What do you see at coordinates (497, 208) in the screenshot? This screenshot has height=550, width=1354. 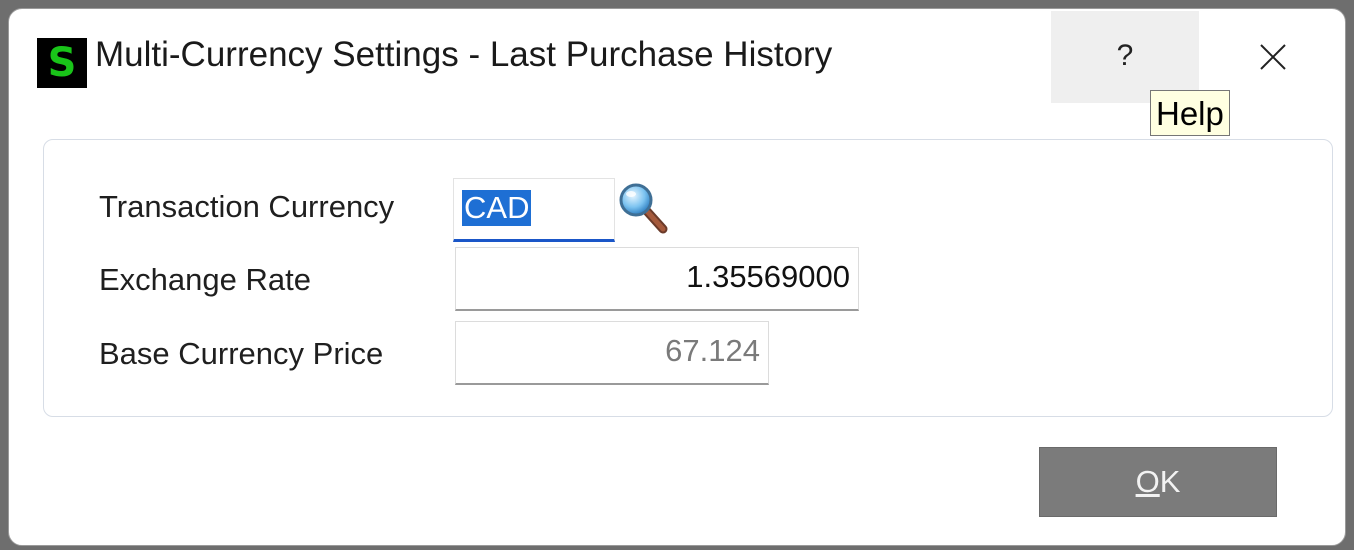 I see `transaction-currency-value: CAD` at bounding box center [497, 208].